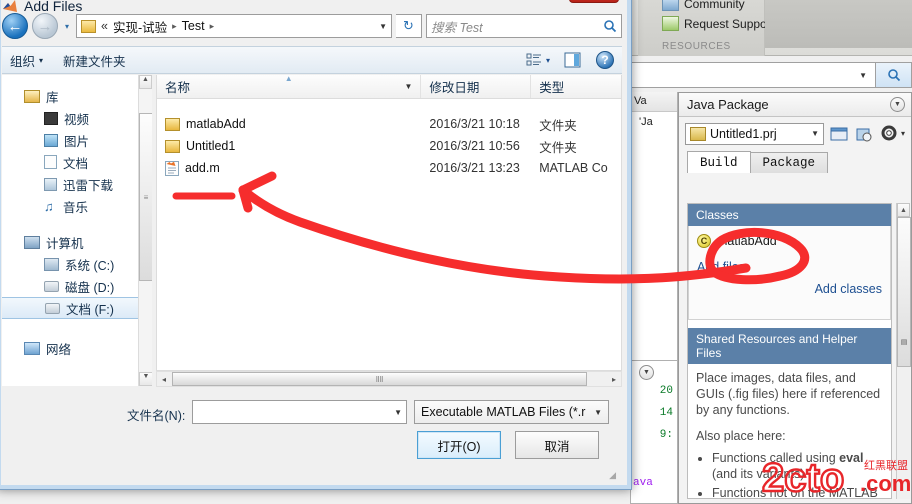 Image resolution: width=912 pixels, height=504 pixels. I want to click on bullet-post: (and its variants), so click(758, 474).